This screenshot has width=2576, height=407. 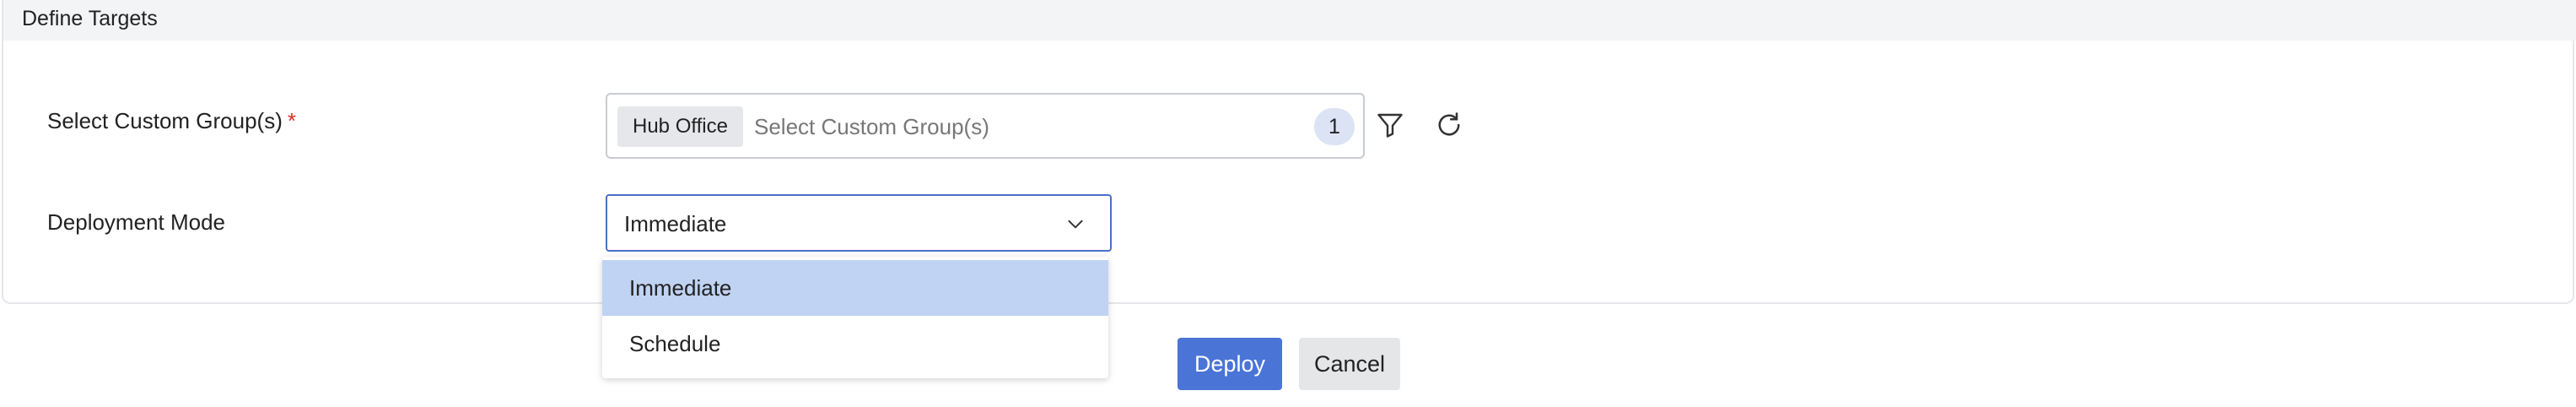 What do you see at coordinates (680, 126) in the screenshot?
I see `selected-group-chip: Hub Office` at bounding box center [680, 126].